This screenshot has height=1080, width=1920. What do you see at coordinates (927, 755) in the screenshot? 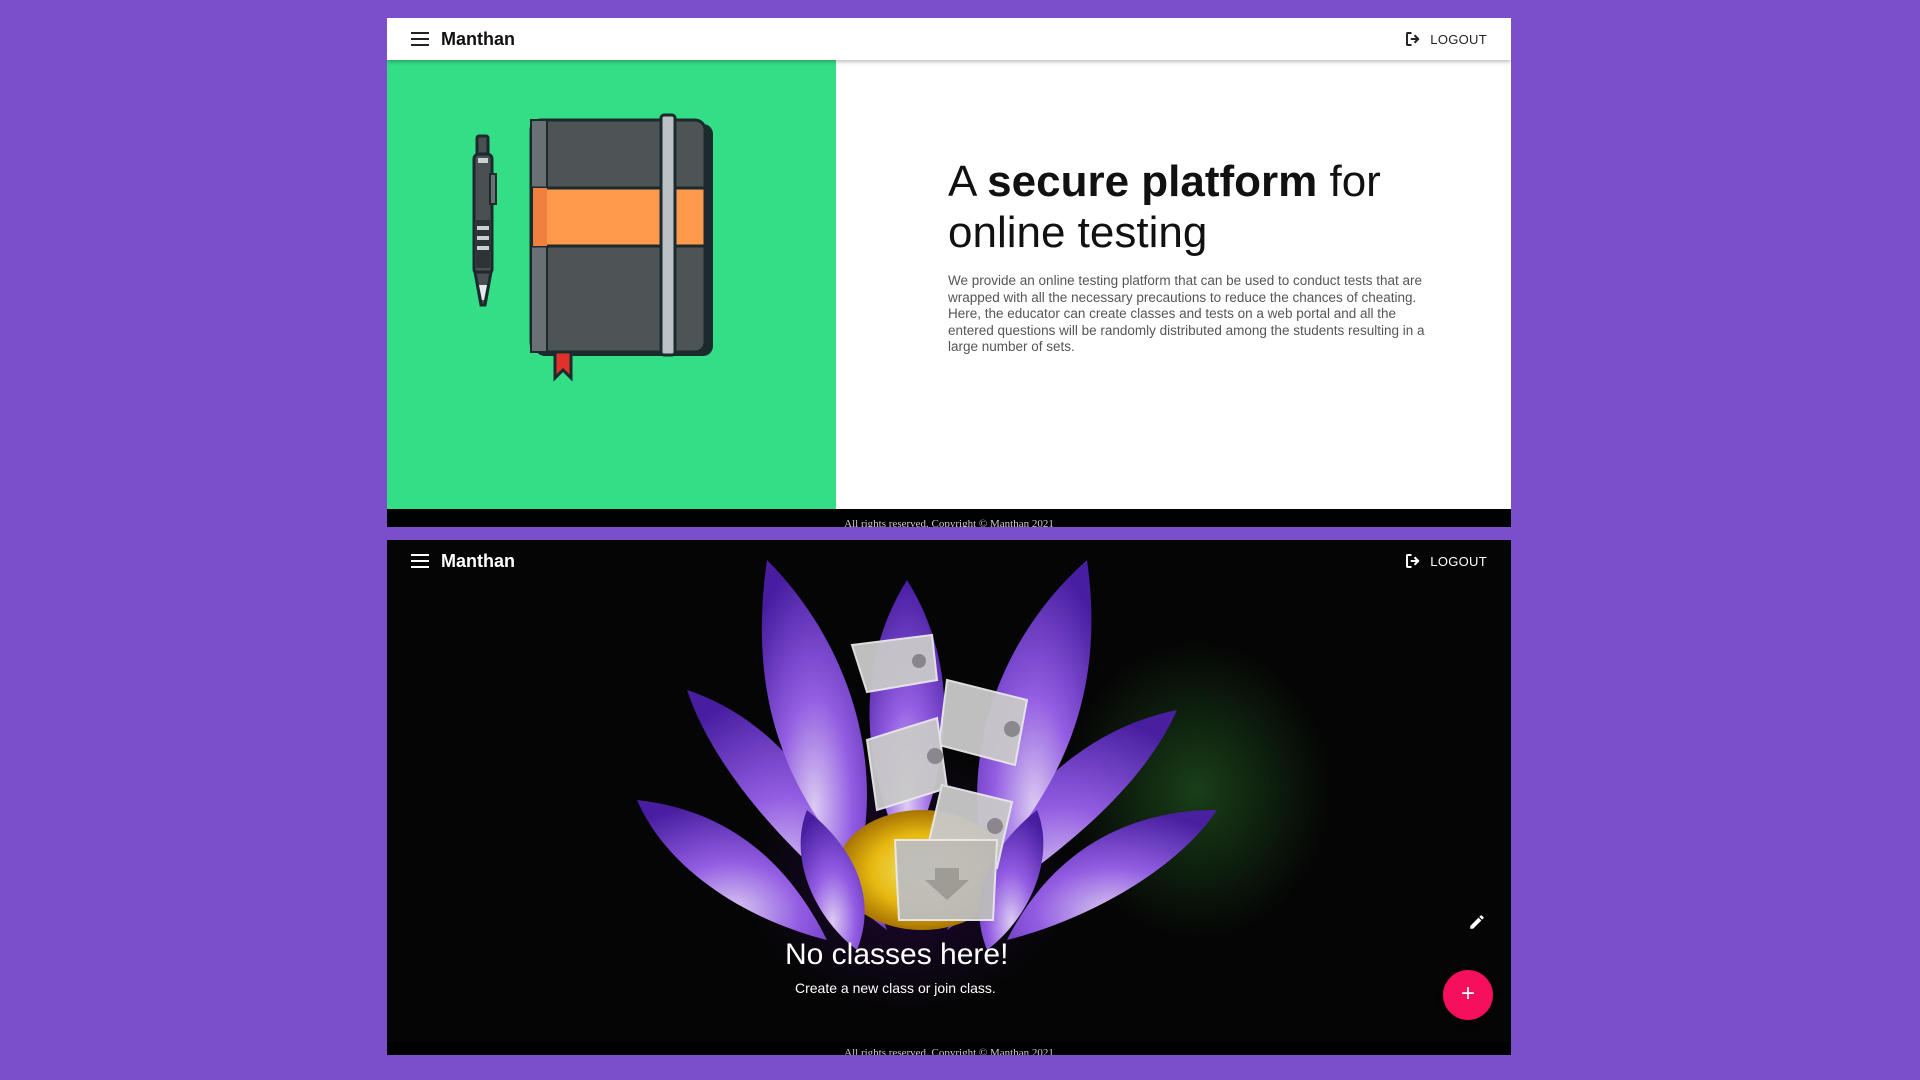
I see `lotus-flower-image` at bounding box center [927, 755].